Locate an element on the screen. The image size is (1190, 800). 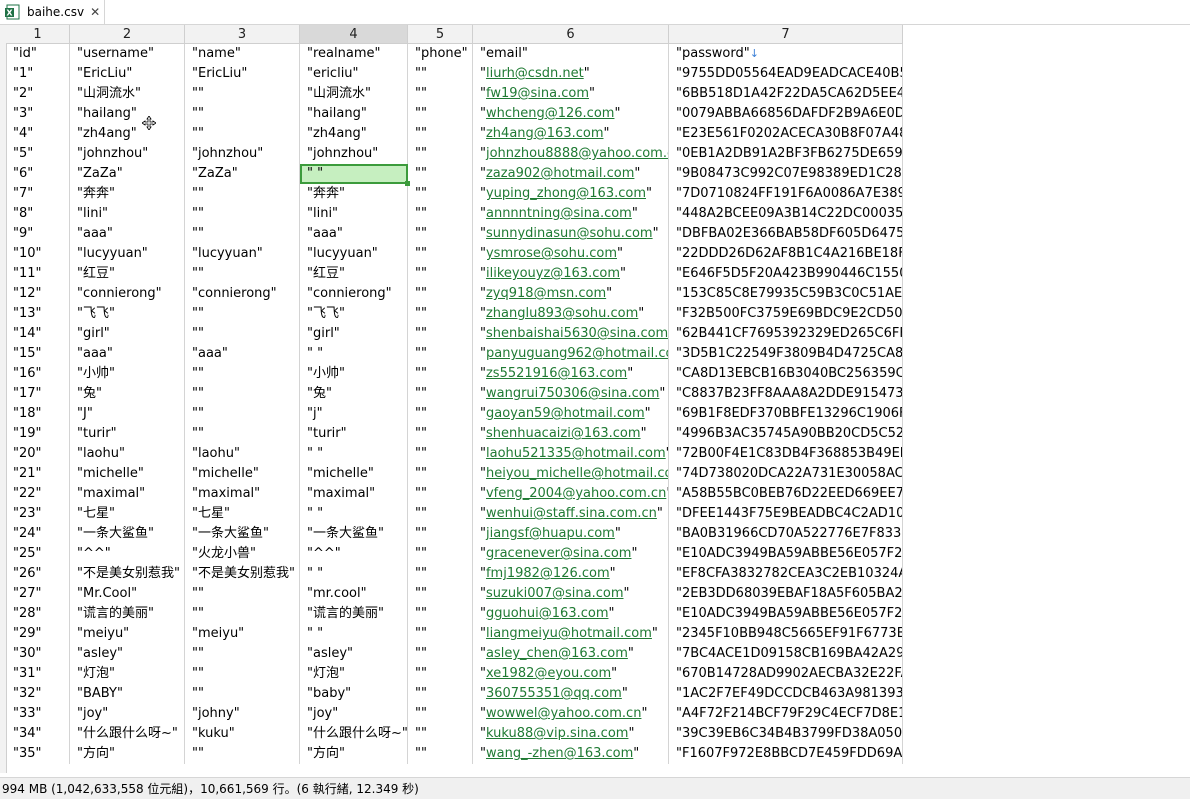
cell-id: "10" is located at coordinates (38, 254).